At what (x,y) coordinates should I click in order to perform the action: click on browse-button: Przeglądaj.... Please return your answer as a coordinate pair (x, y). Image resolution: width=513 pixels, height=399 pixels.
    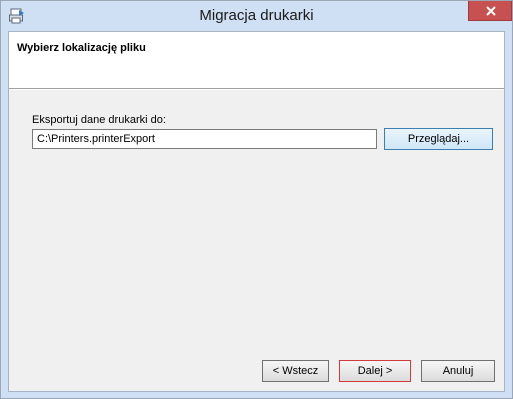
    Looking at the image, I should click on (438, 139).